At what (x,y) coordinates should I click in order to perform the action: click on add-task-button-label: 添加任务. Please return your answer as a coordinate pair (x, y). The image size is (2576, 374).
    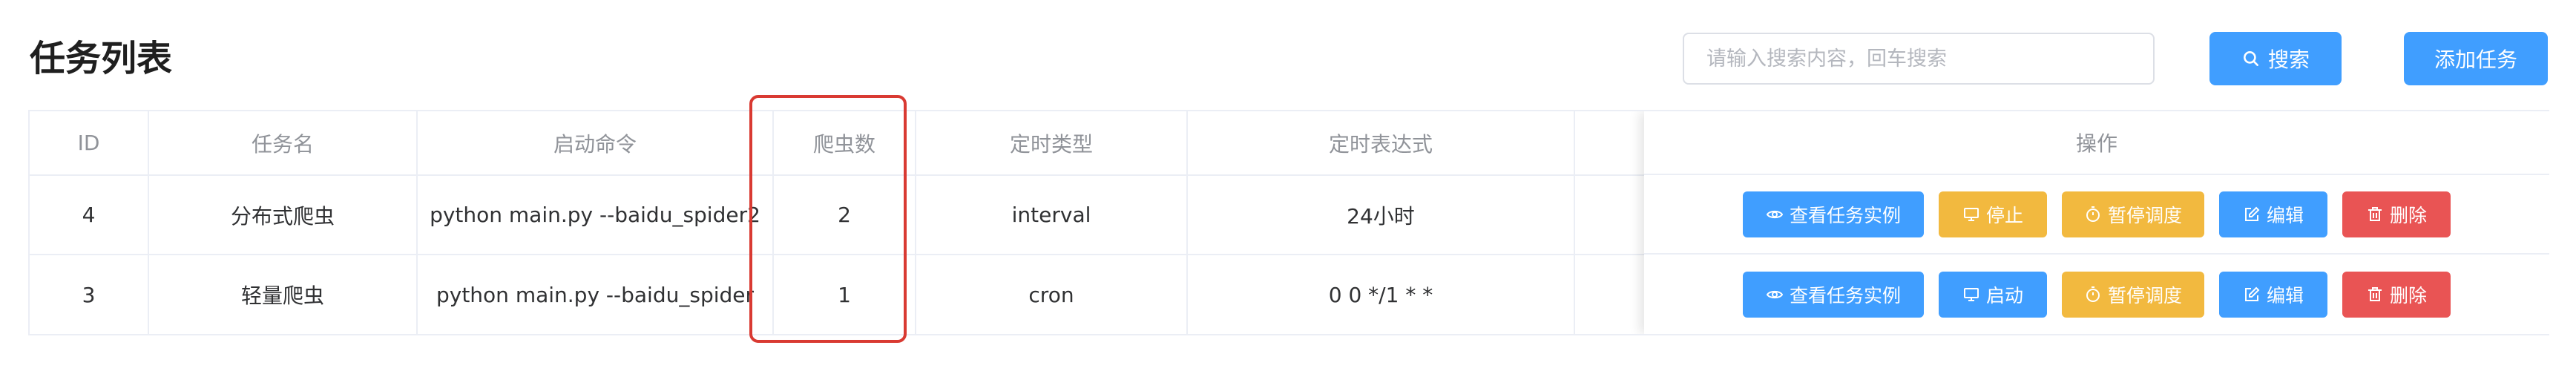
    Looking at the image, I should click on (2475, 60).